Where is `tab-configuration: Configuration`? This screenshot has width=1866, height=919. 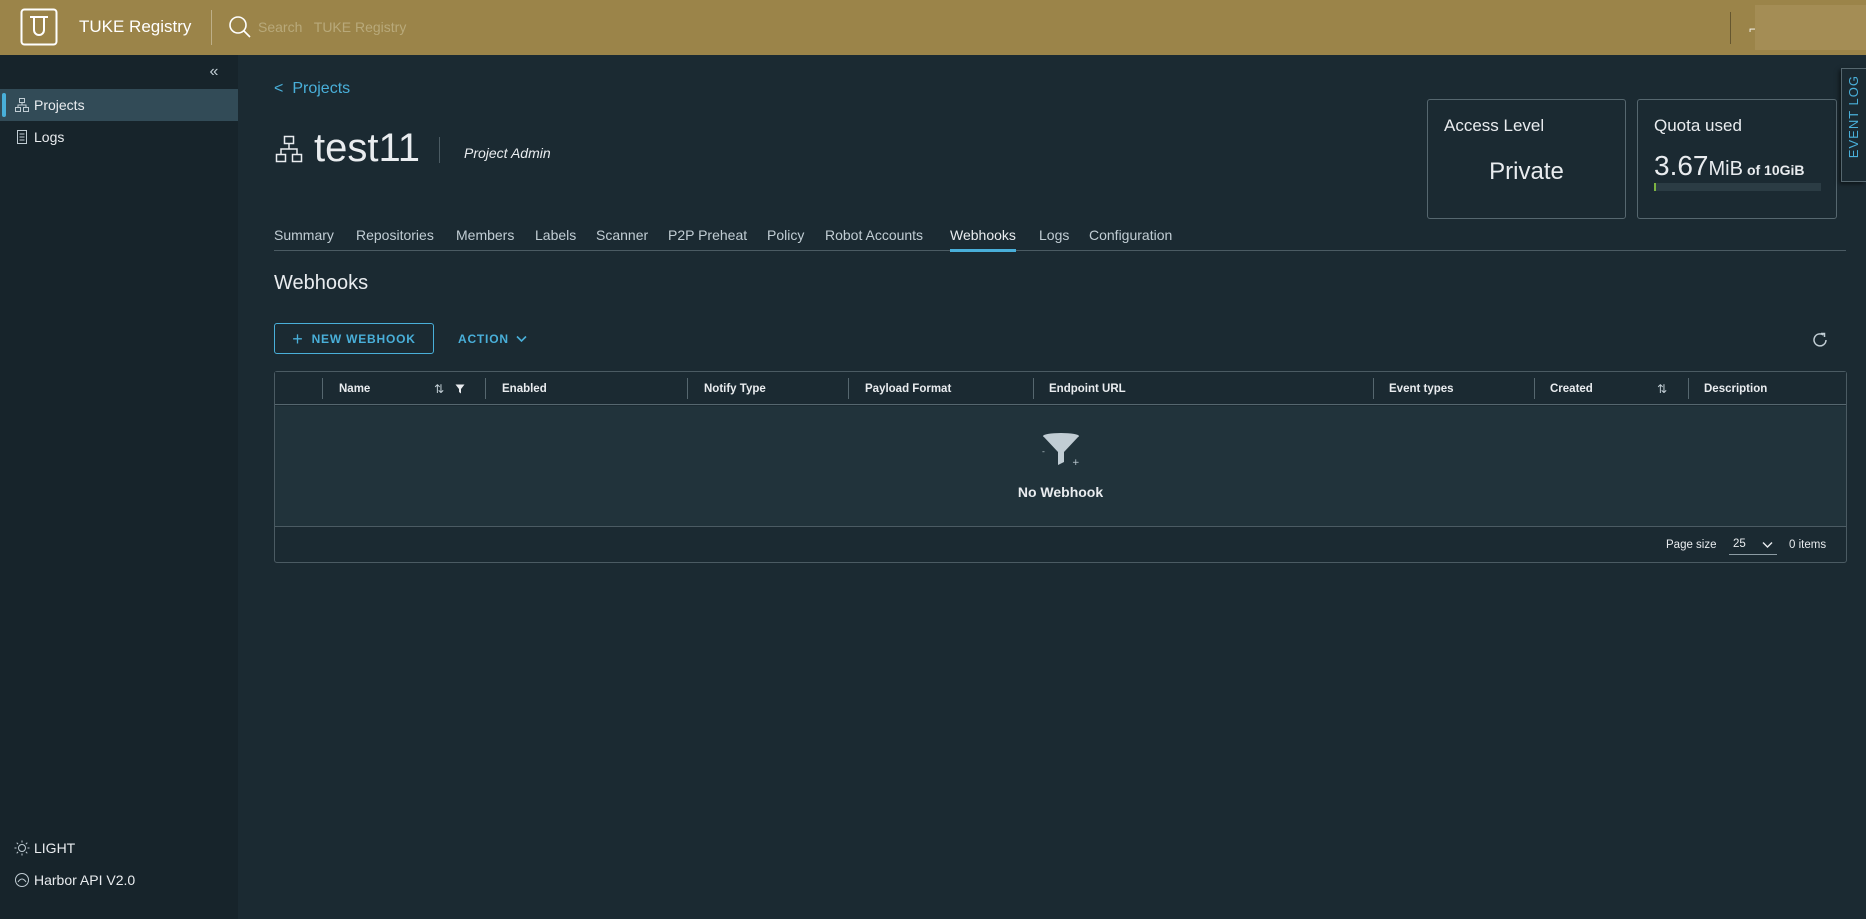
tab-configuration: Configuration is located at coordinates (1130, 239).